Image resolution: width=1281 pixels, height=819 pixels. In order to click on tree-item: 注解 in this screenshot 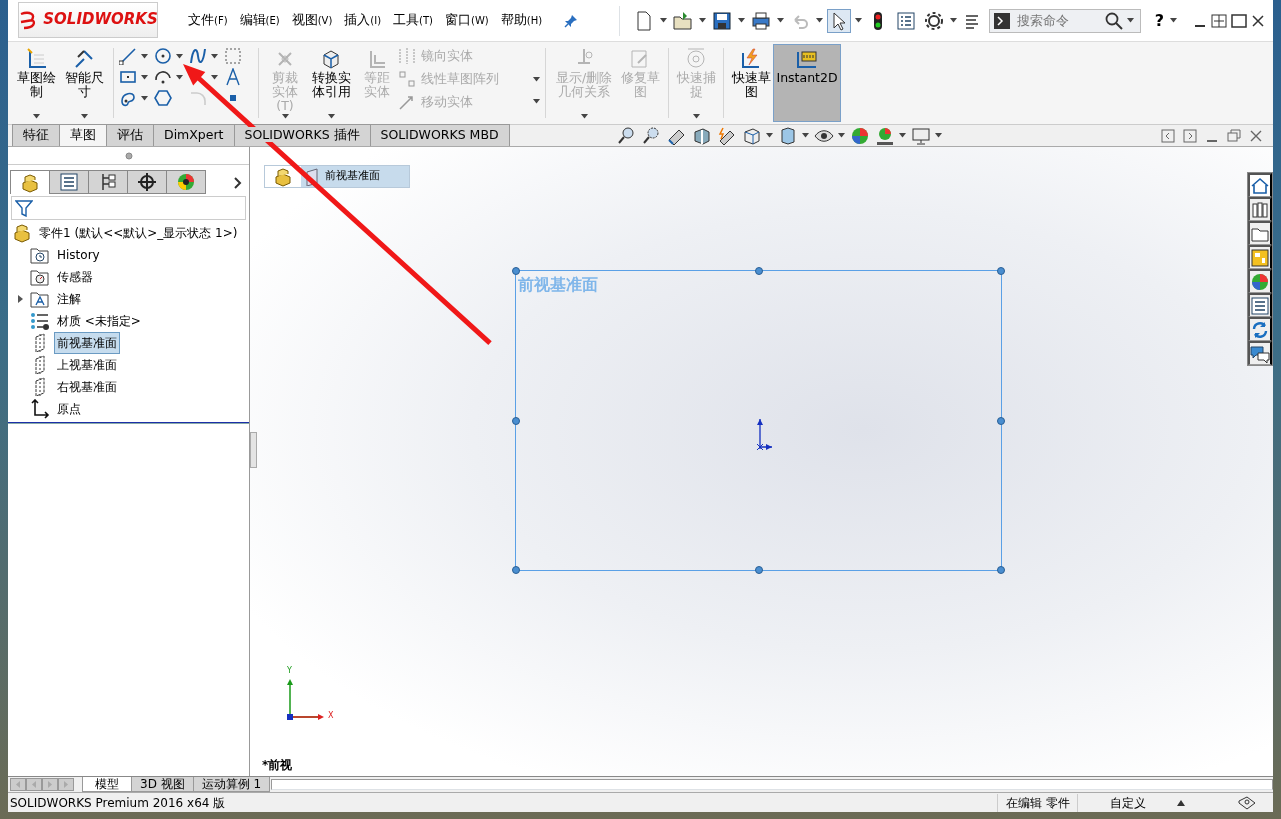, I will do `click(69, 299)`.